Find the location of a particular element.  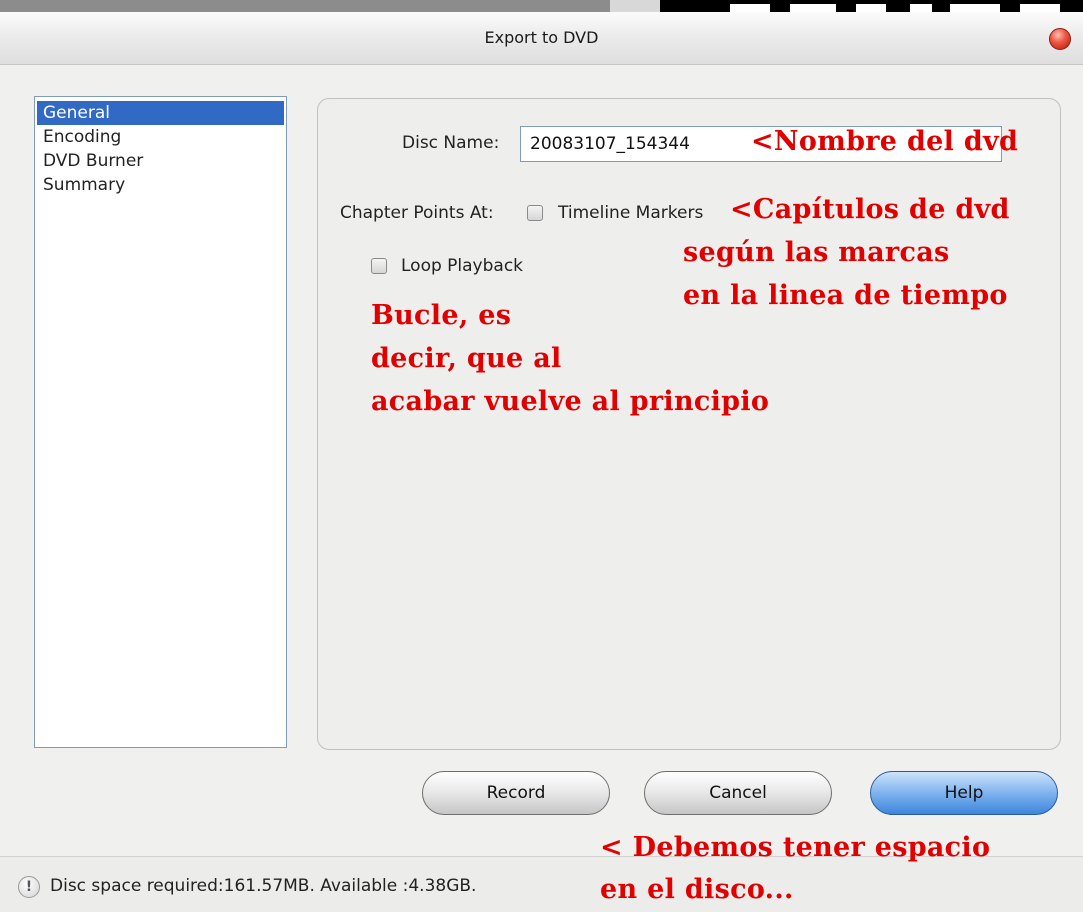

annotation-loop-line2: decir, que al is located at coordinates (466, 358).